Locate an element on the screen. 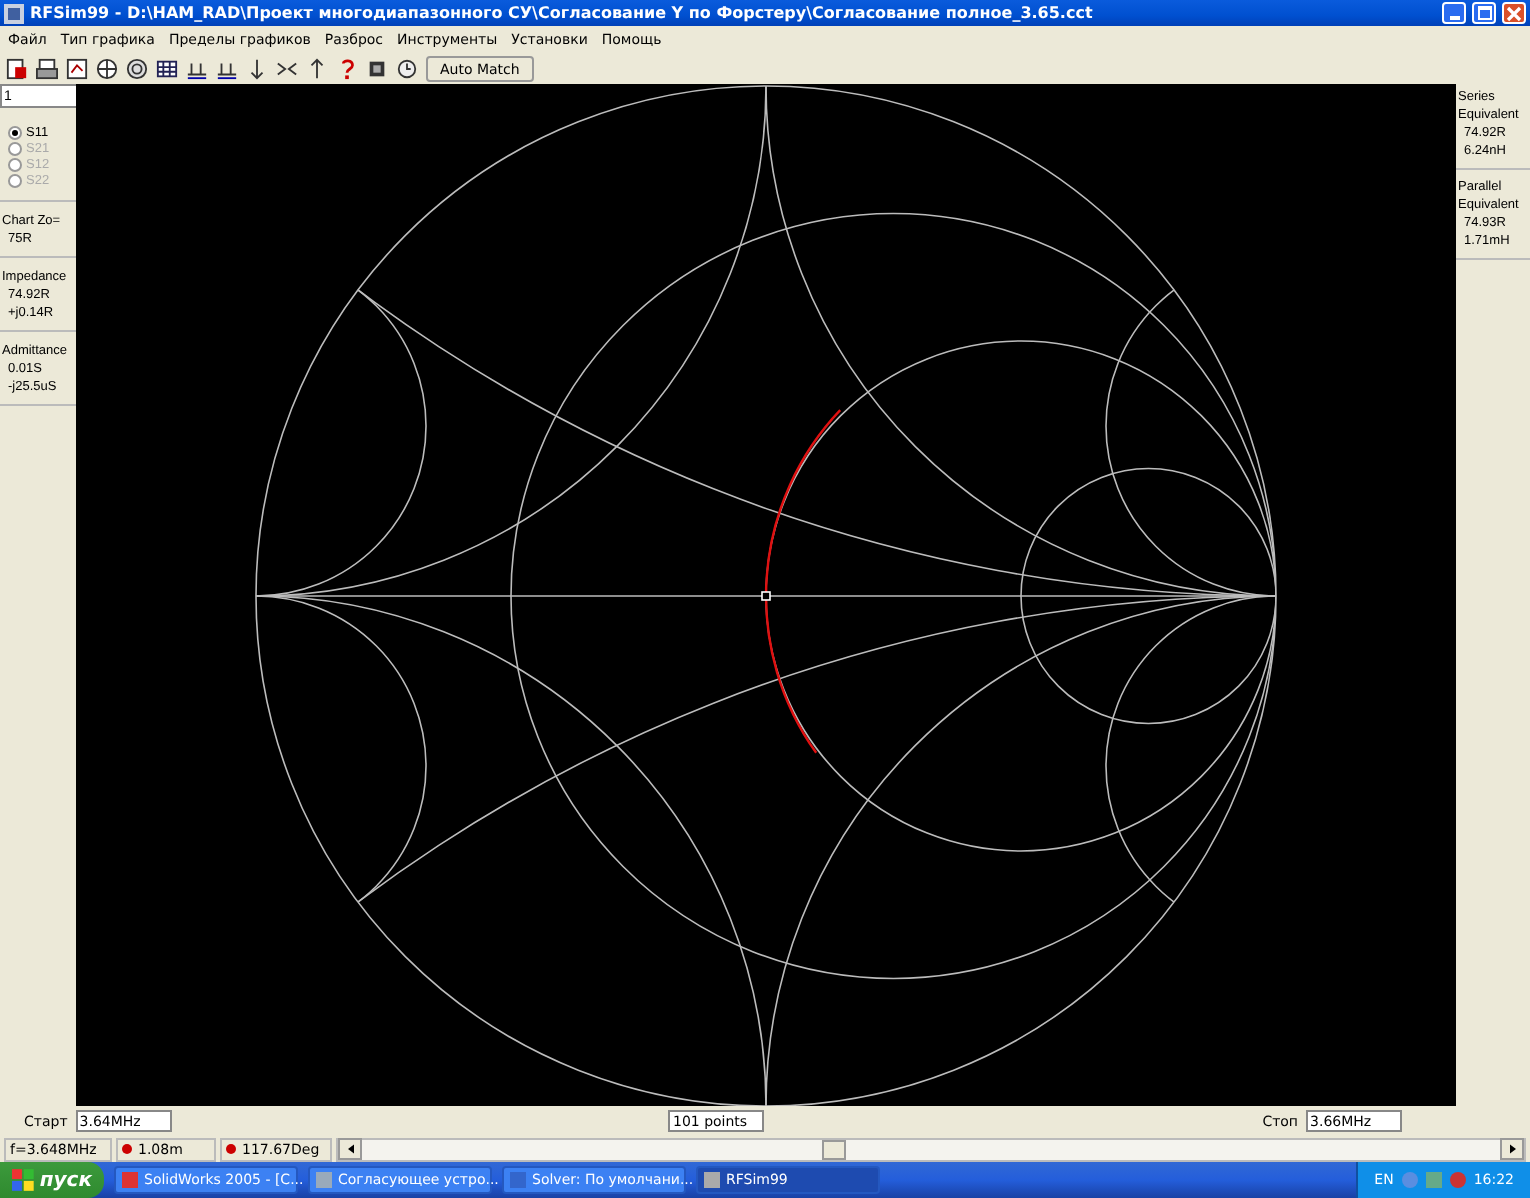 This screenshot has height=1198, width=1530. scroll-right-button is located at coordinates (1512, 1149).